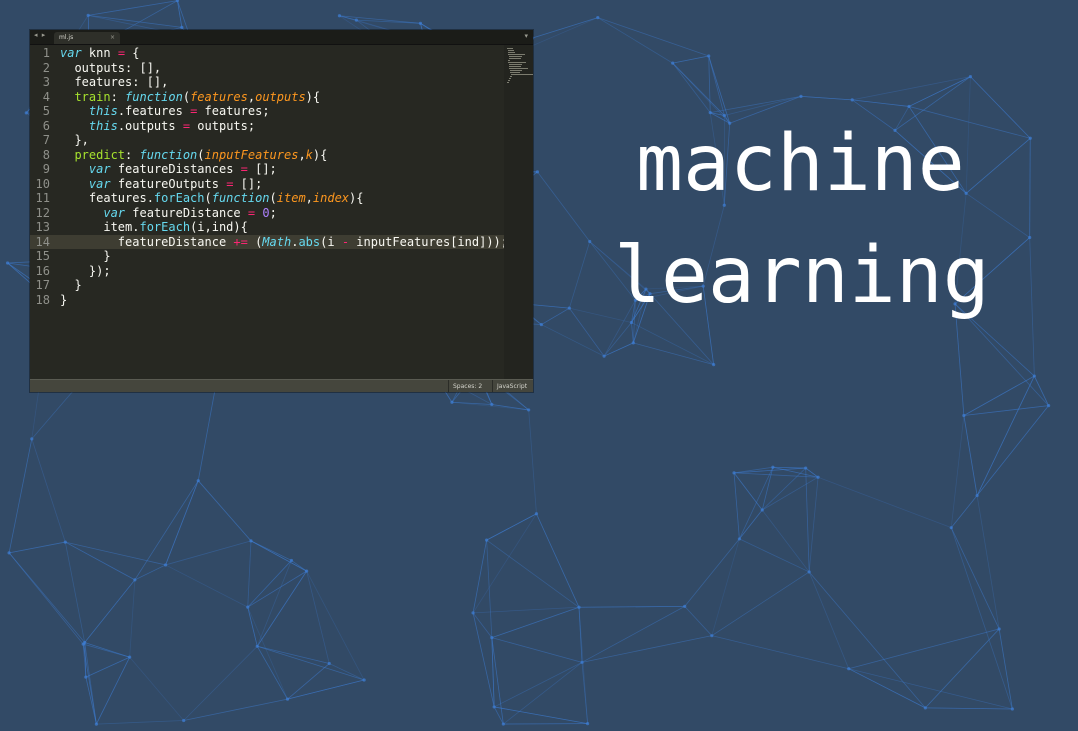  Describe the element at coordinates (208, 198) in the screenshot. I see `code-token: (` at that location.